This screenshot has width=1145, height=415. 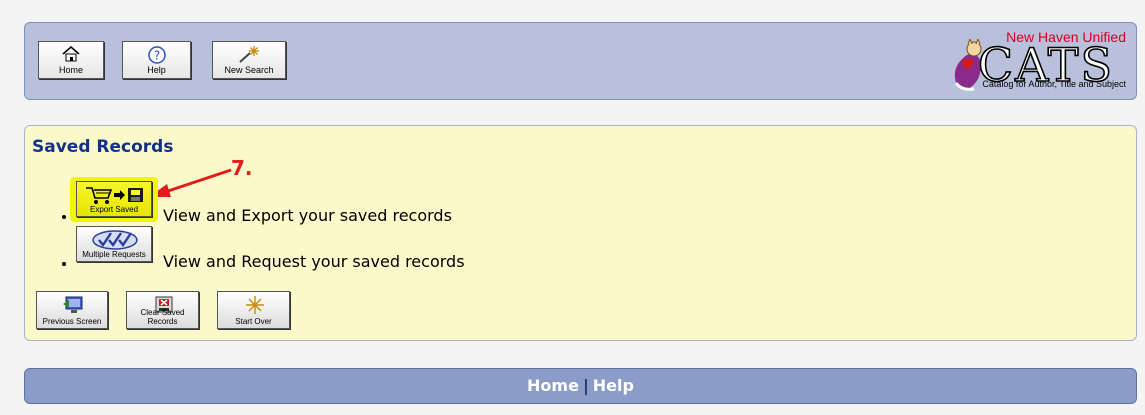 I want to click on multiple-requests-label: Multiple Requests, so click(x=114, y=254).